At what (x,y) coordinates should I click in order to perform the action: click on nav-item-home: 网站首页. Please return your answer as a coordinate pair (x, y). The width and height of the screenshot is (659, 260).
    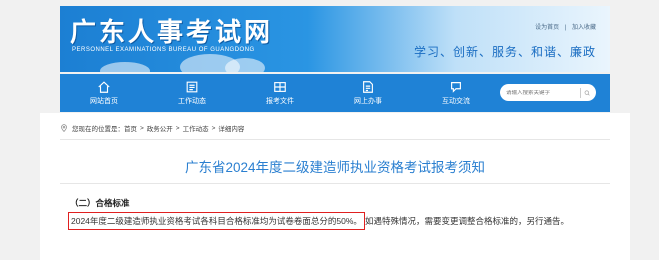
    Looking at the image, I should click on (104, 93).